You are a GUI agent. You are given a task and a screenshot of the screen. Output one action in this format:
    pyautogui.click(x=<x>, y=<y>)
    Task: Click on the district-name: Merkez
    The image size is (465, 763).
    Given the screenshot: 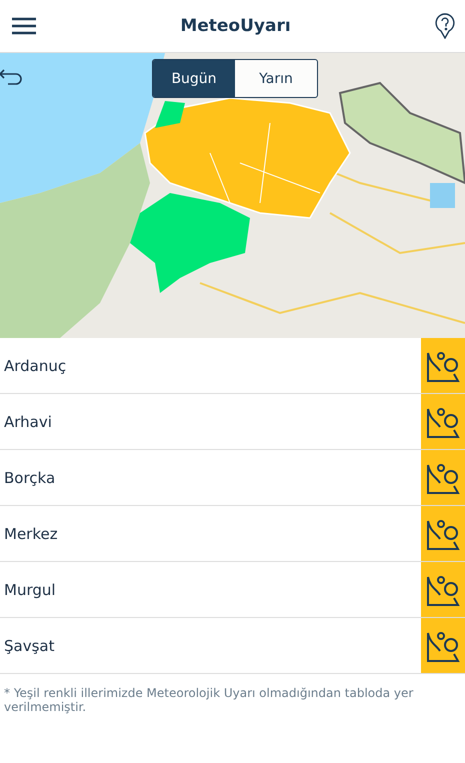 What is the action you would take?
    pyautogui.click(x=31, y=534)
    